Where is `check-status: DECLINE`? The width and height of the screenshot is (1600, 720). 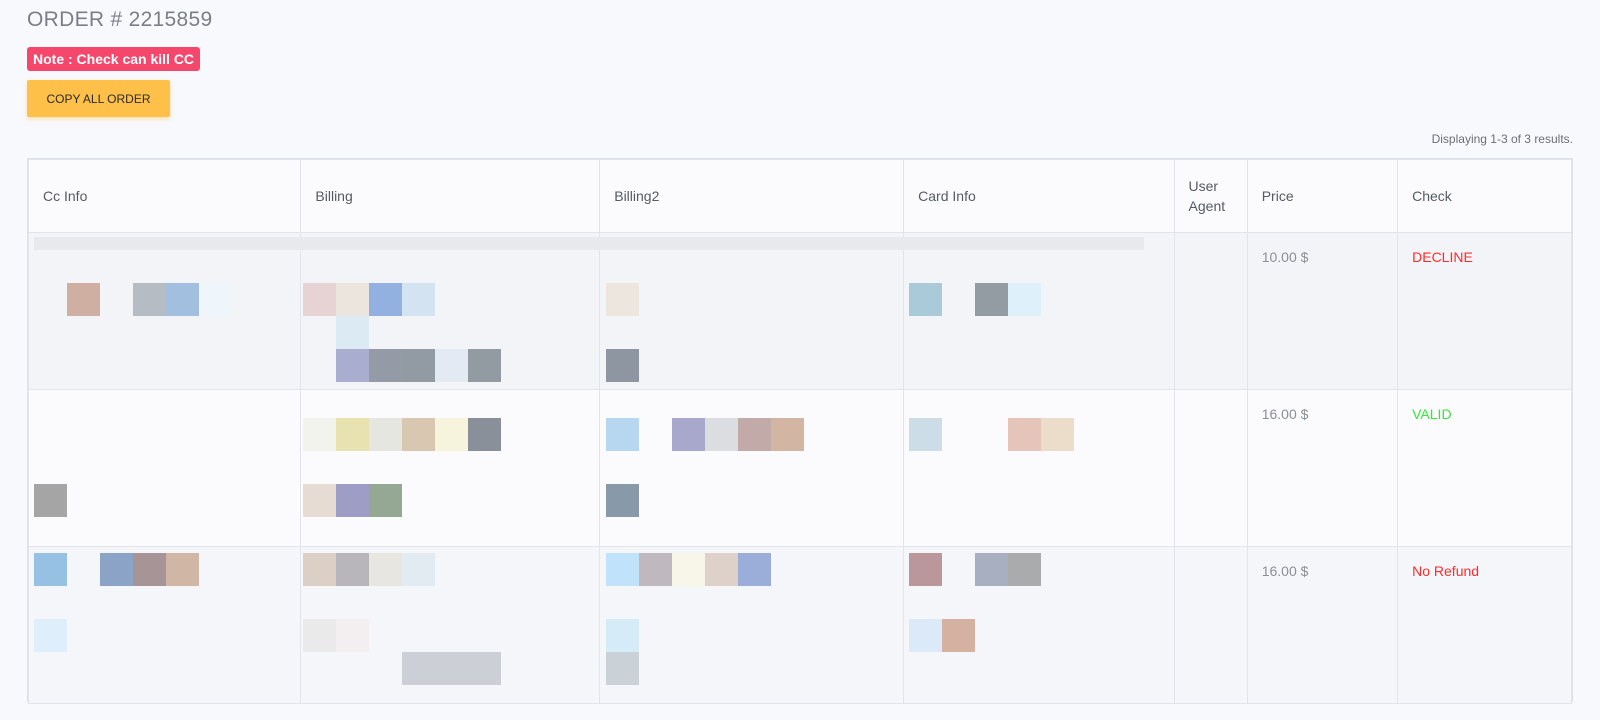
check-status: DECLINE is located at coordinates (1442, 257).